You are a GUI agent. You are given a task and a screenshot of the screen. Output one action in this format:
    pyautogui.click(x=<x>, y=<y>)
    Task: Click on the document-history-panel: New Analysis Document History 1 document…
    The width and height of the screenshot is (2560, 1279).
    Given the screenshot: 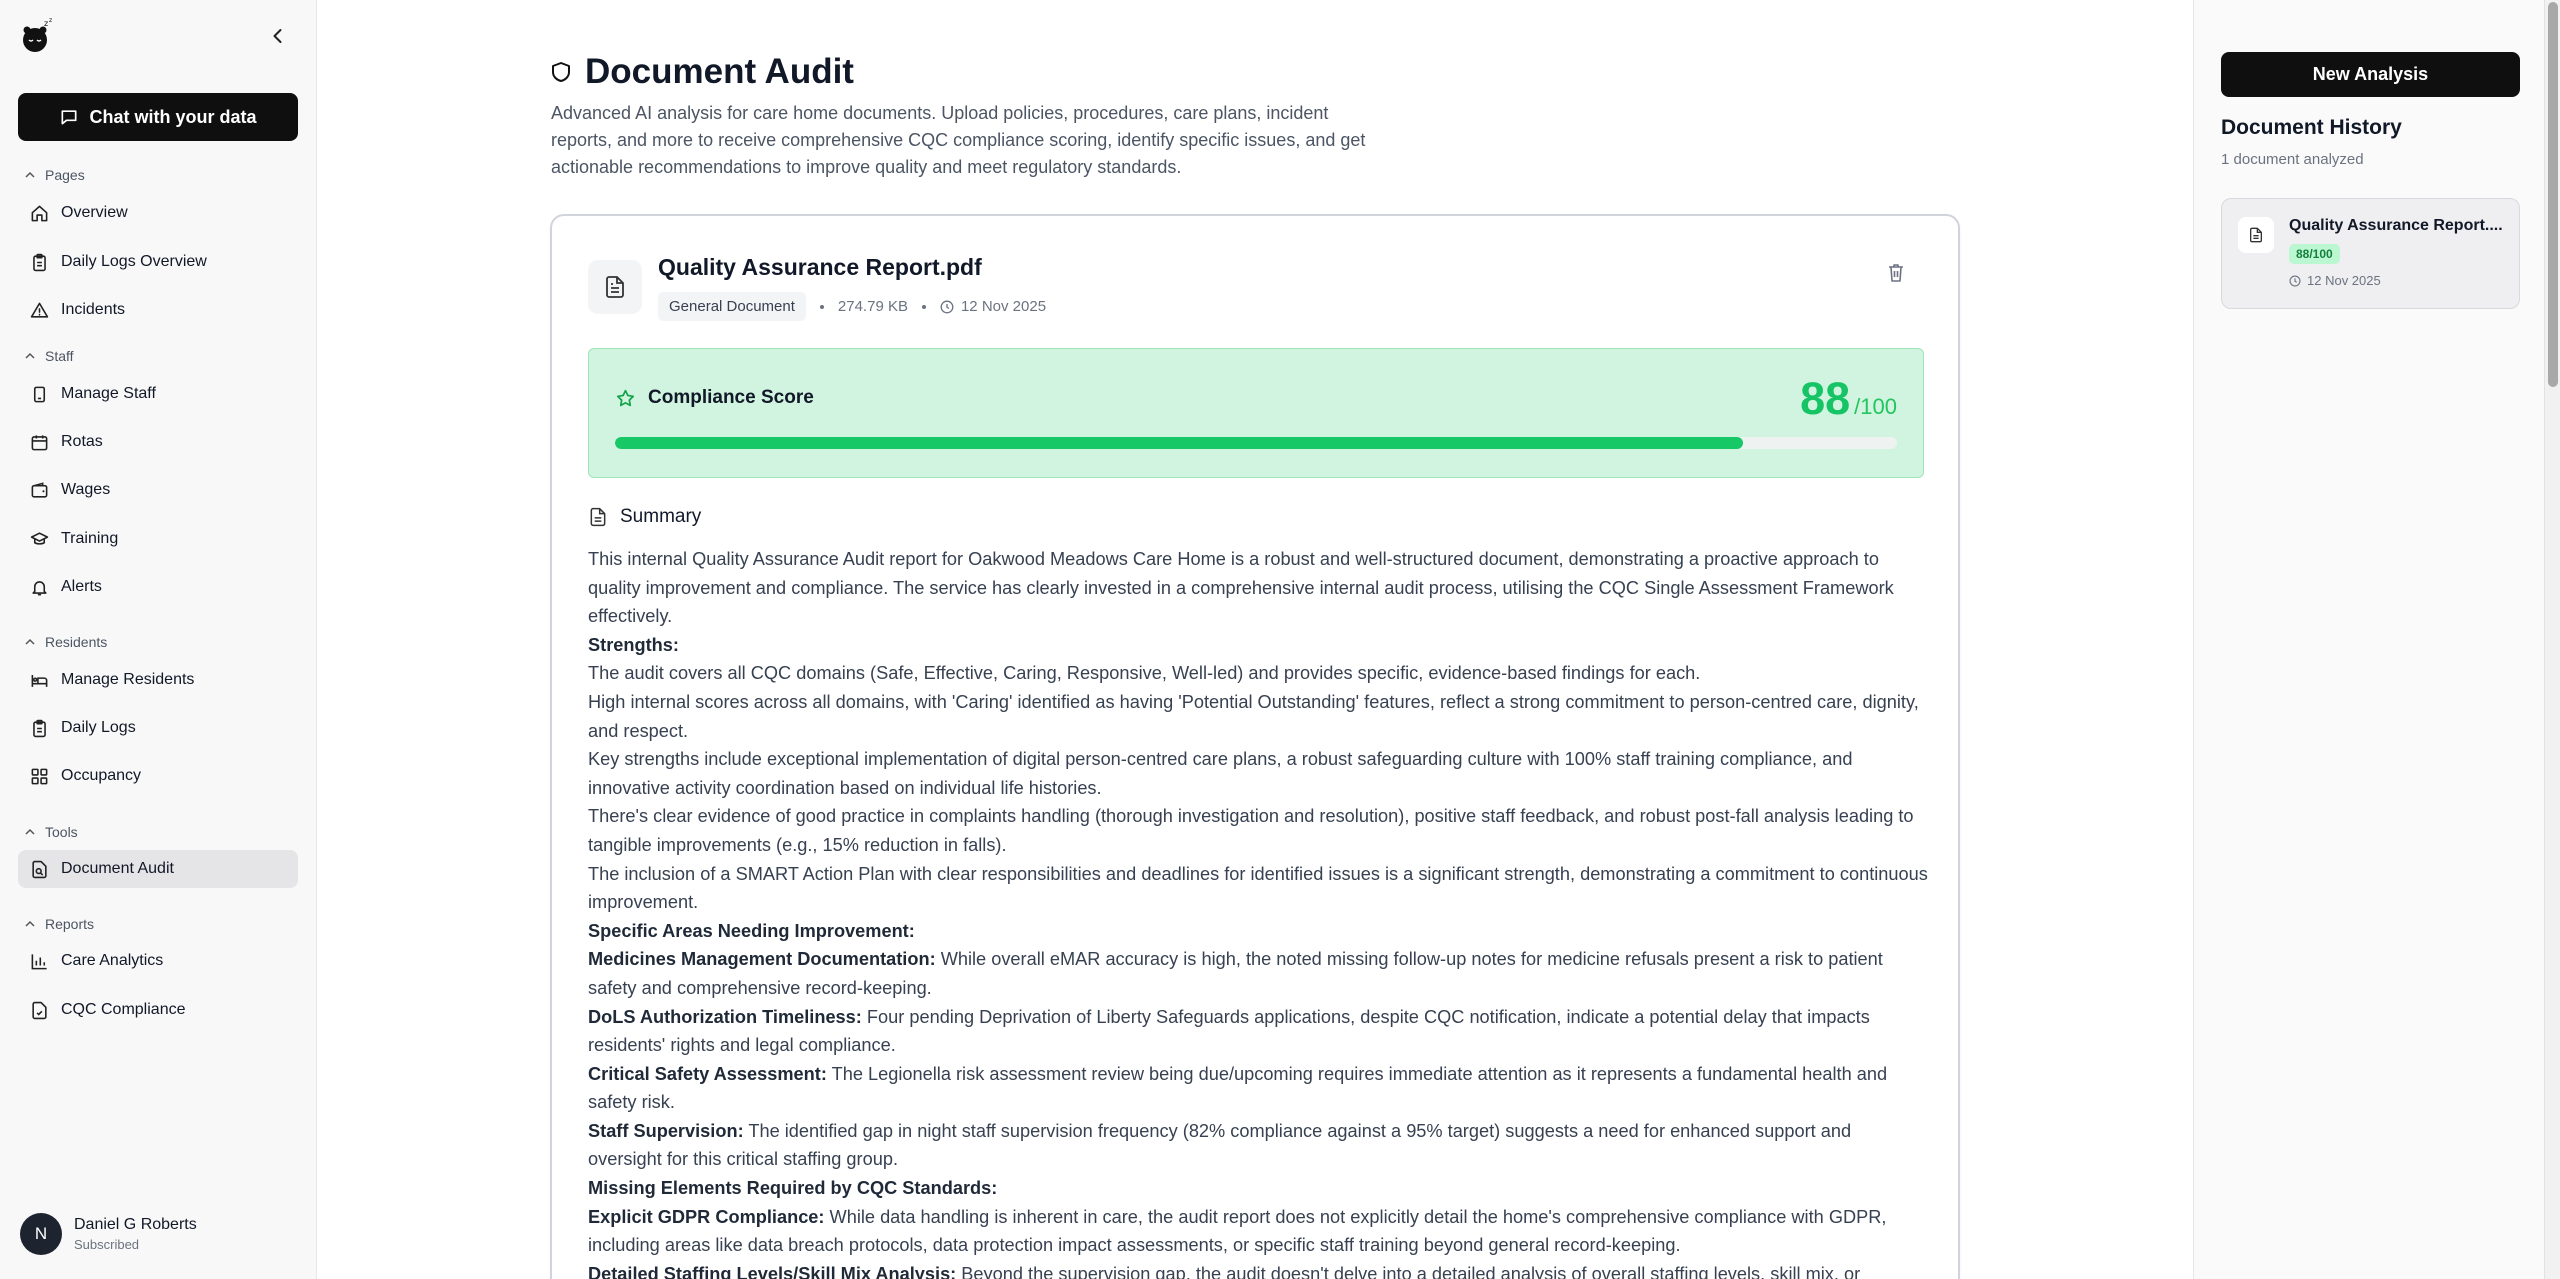 What is the action you would take?
    pyautogui.click(x=2368, y=639)
    